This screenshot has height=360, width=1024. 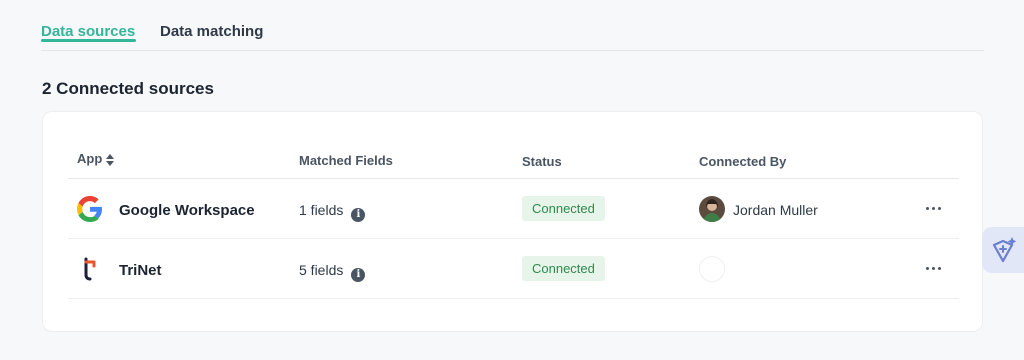 What do you see at coordinates (140, 270) in the screenshot?
I see `app-name: TriNet` at bounding box center [140, 270].